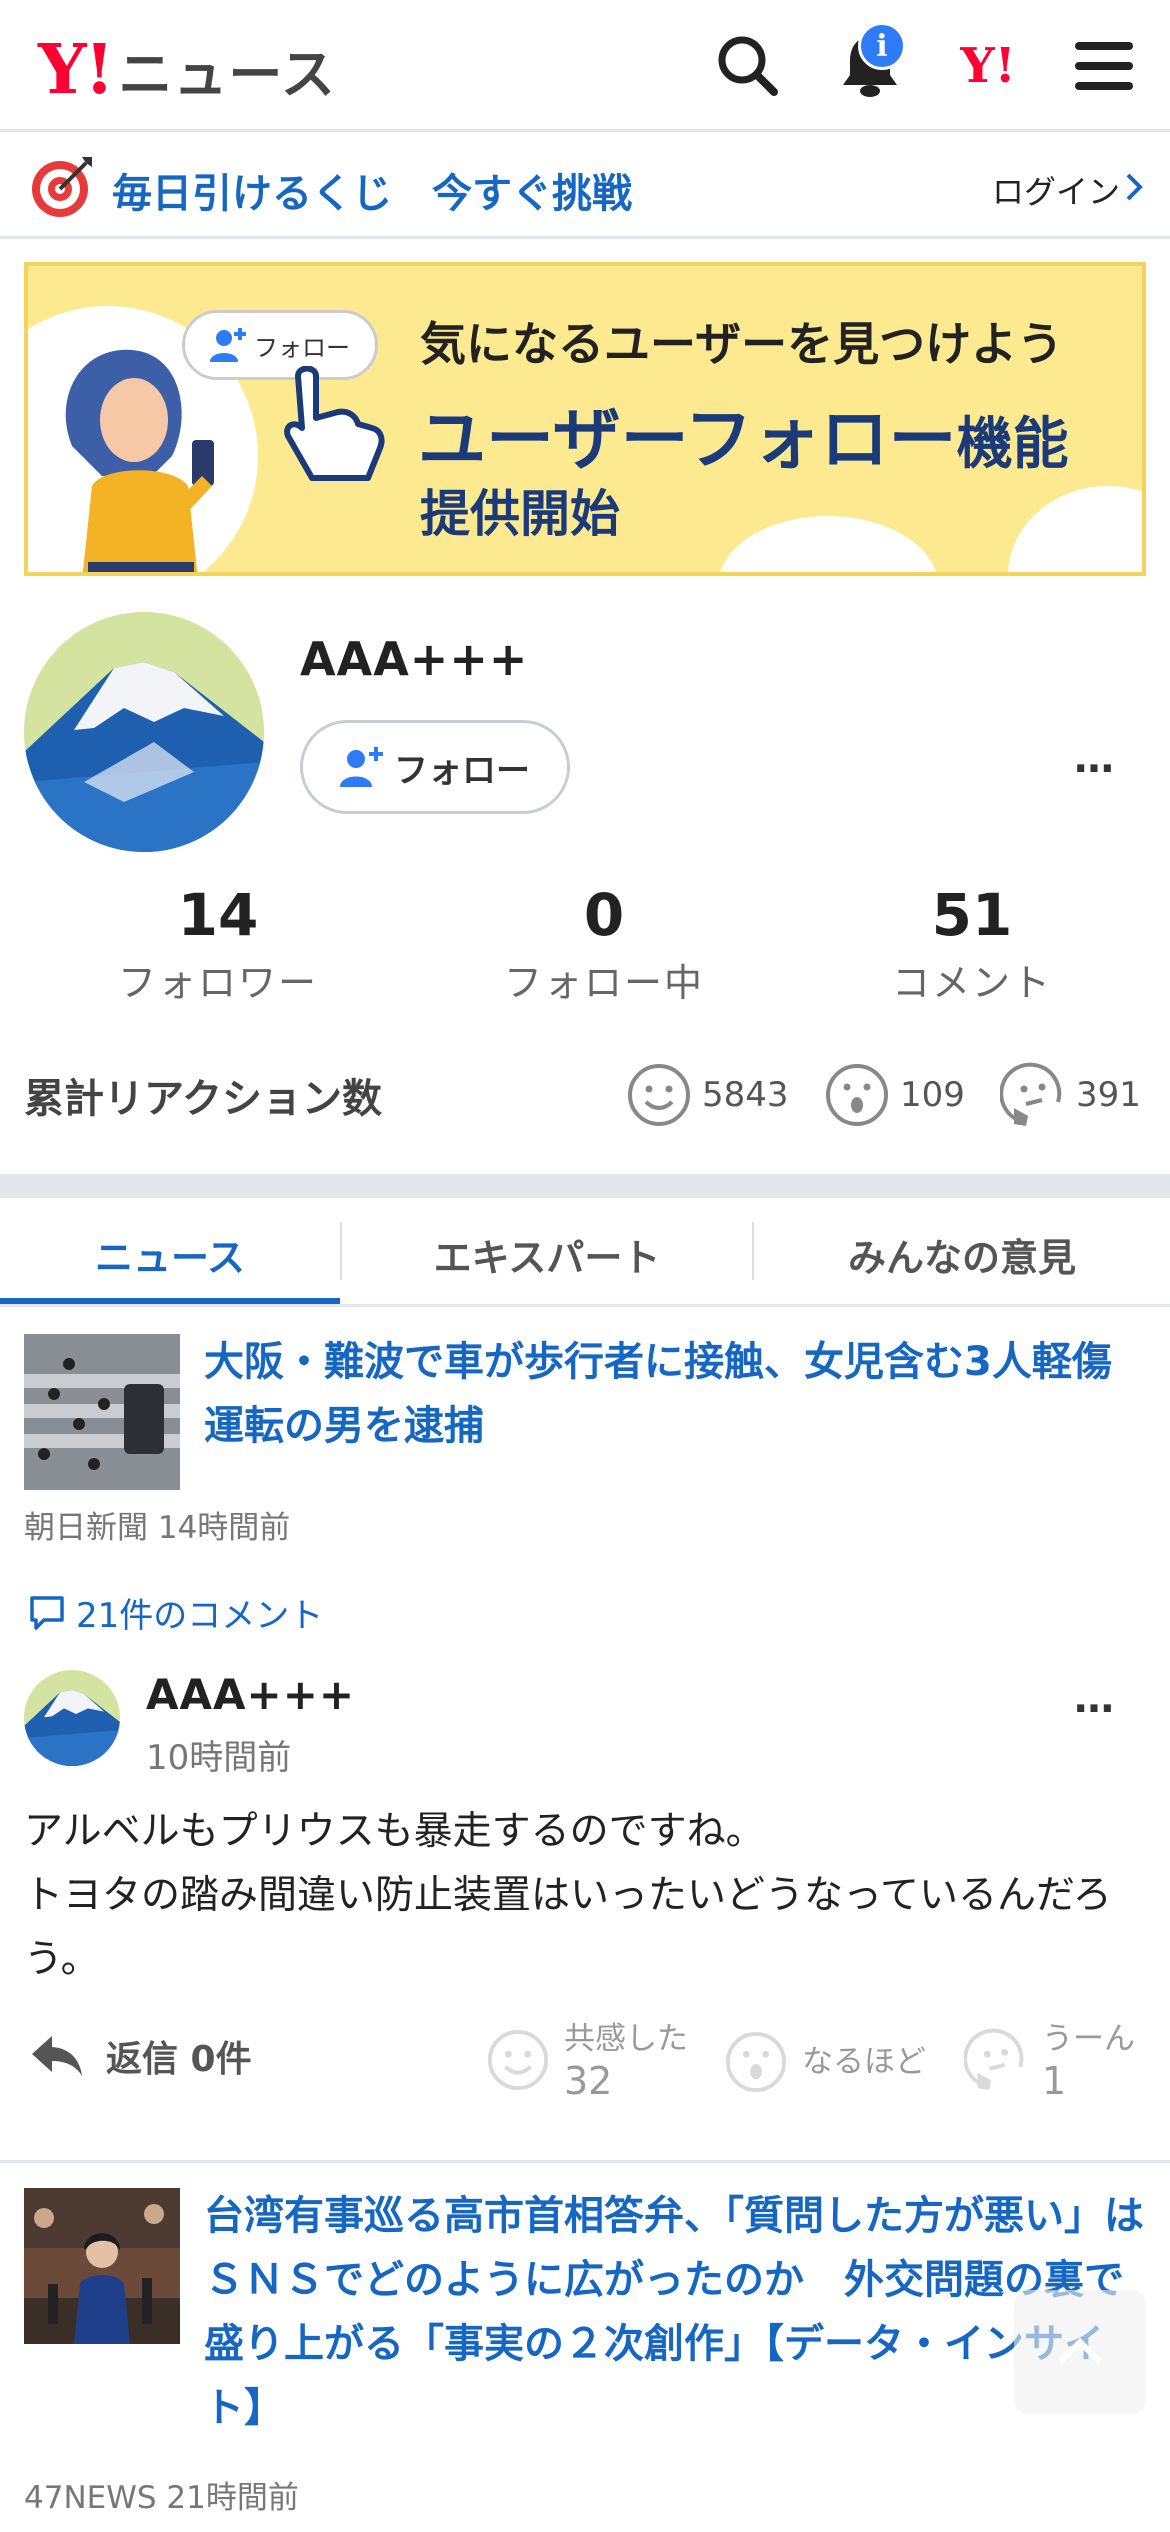 Image resolution: width=1170 pixels, height=2532 pixels. Describe the element at coordinates (203, 1099) in the screenshot. I see `total-reactions-title: 累計リアクション数` at that location.